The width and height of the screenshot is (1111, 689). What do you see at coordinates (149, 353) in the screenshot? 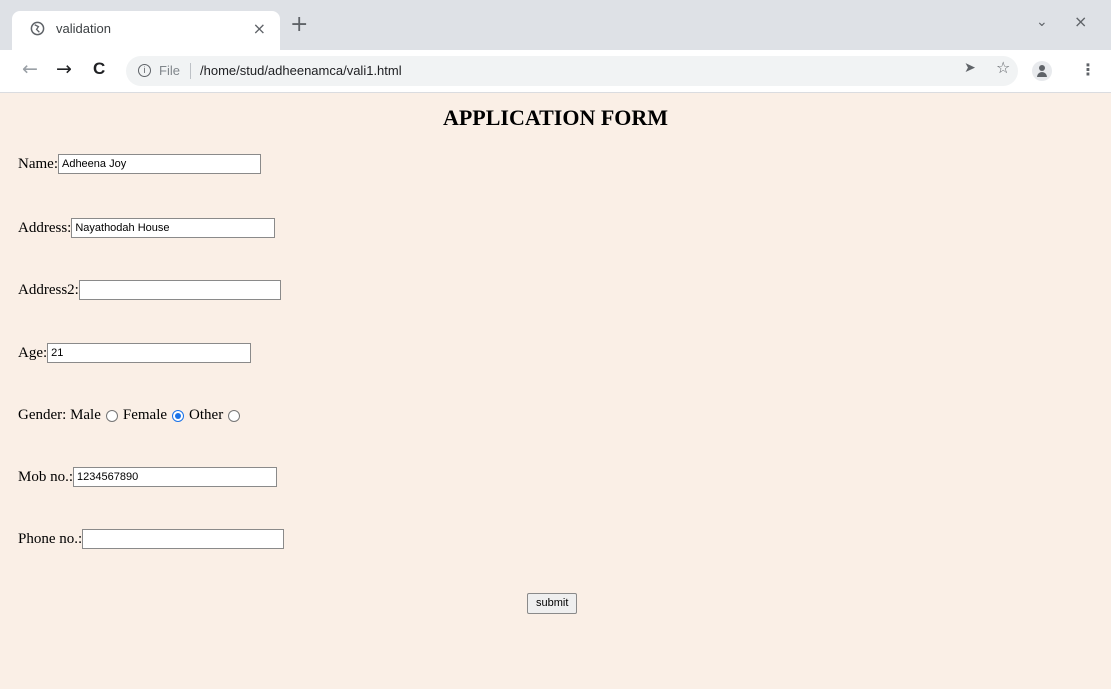
I see `age-input` at bounding box center [149, 353].